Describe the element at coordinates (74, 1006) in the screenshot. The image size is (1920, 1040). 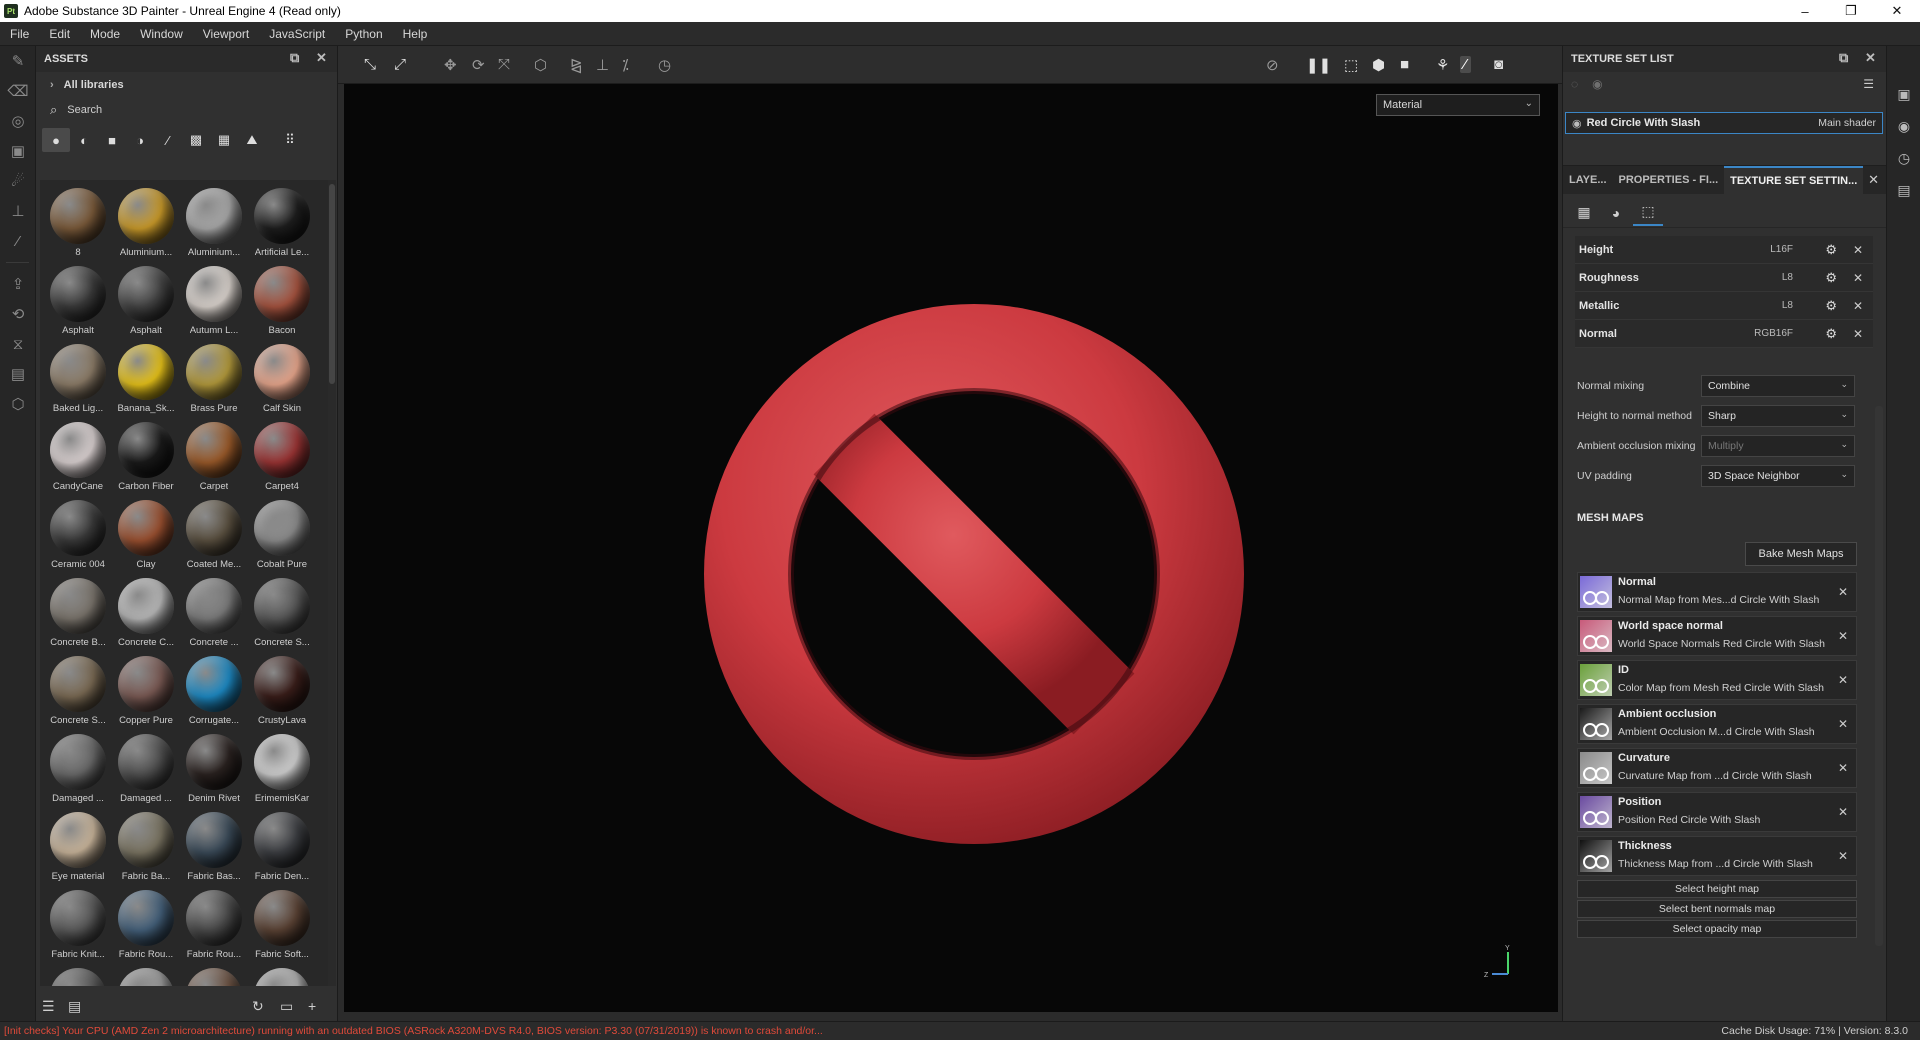
I see `details-view-icon: ▤` at that location.